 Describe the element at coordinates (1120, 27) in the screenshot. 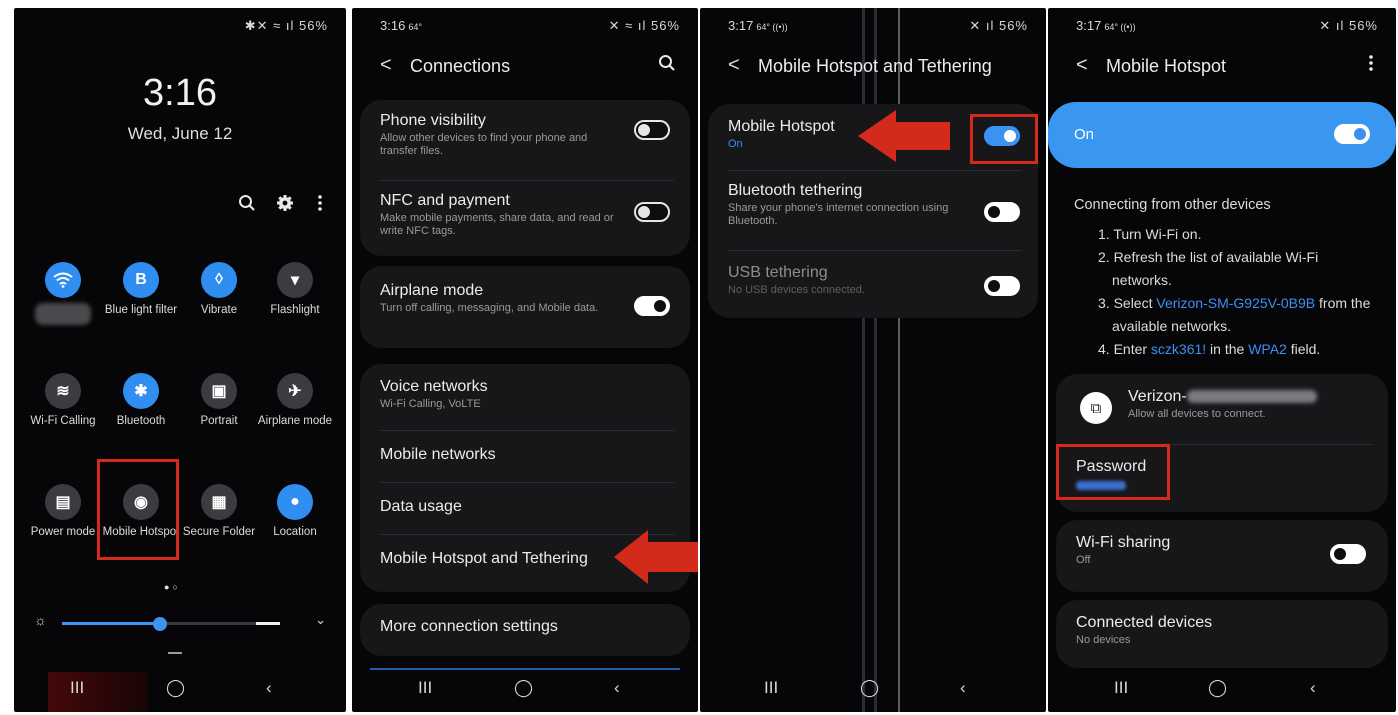

I see `status-extra: 64° ((•))` at that location.